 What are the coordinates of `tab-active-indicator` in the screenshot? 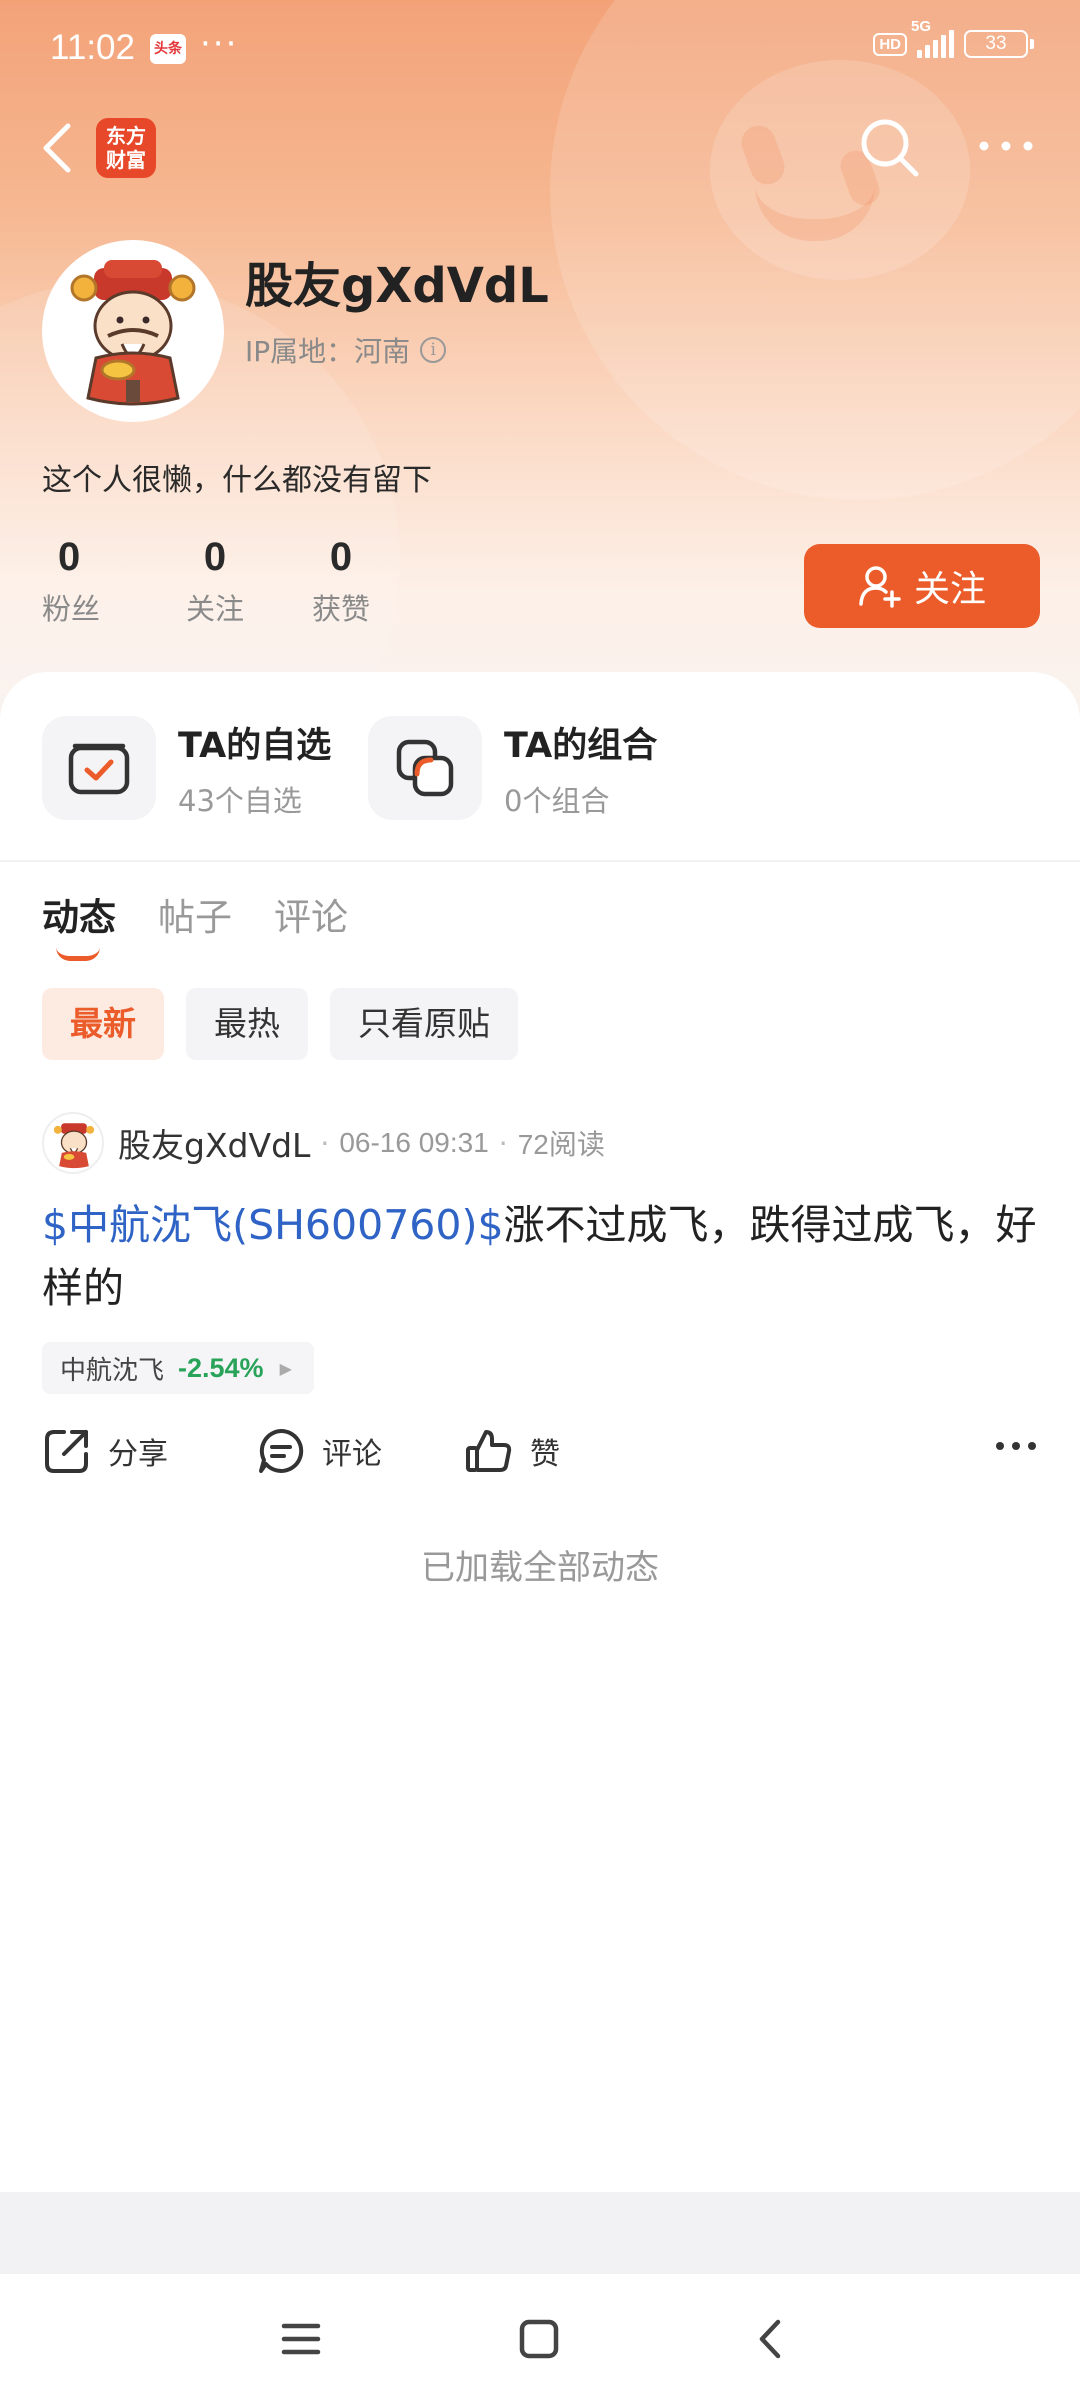 It's located at (78, 954).